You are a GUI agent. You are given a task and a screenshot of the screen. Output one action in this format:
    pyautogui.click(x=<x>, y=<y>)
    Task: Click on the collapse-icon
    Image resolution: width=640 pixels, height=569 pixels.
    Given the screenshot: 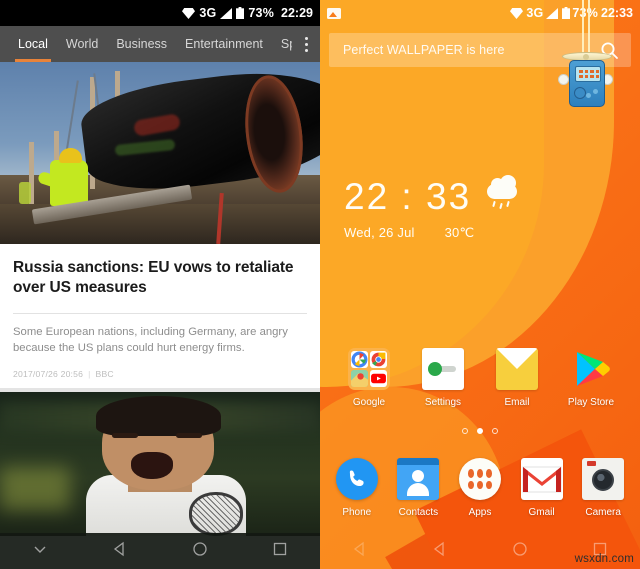 What is the action you would take?
    pyautogui.click(x=40, y=551)
    